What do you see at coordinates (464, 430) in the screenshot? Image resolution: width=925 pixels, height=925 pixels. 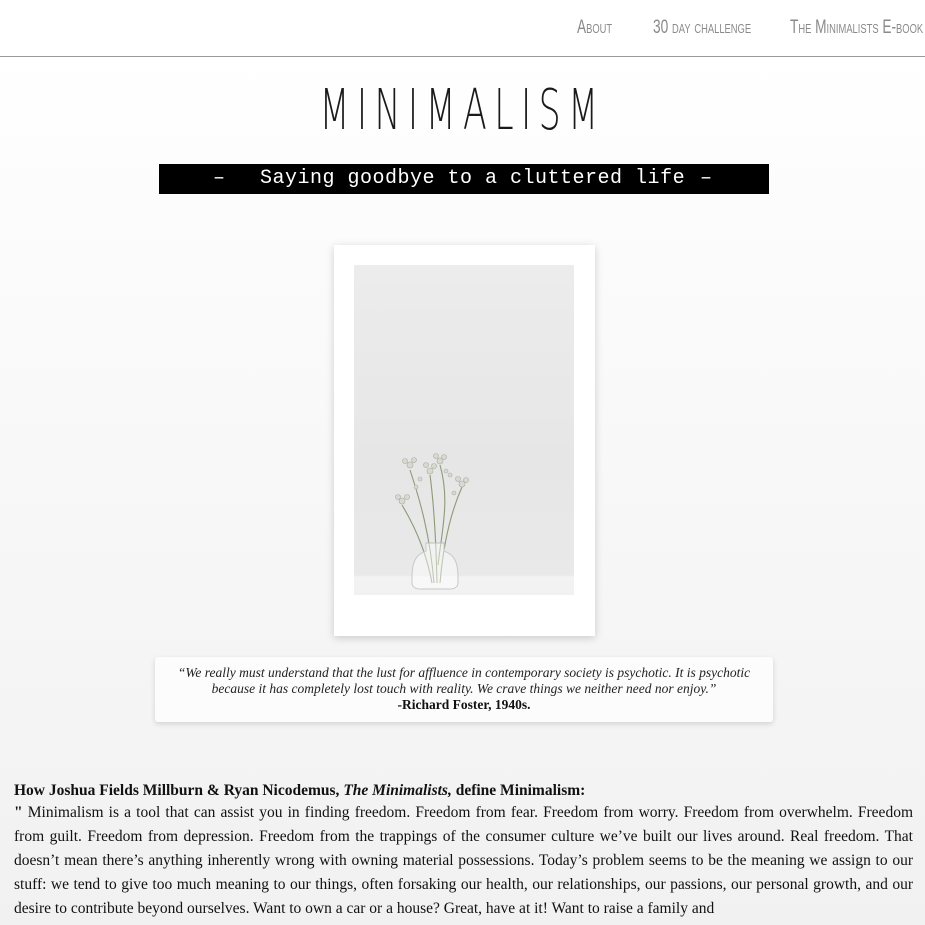 I see `flower-vase-photo` at bounding box center [464, 430].